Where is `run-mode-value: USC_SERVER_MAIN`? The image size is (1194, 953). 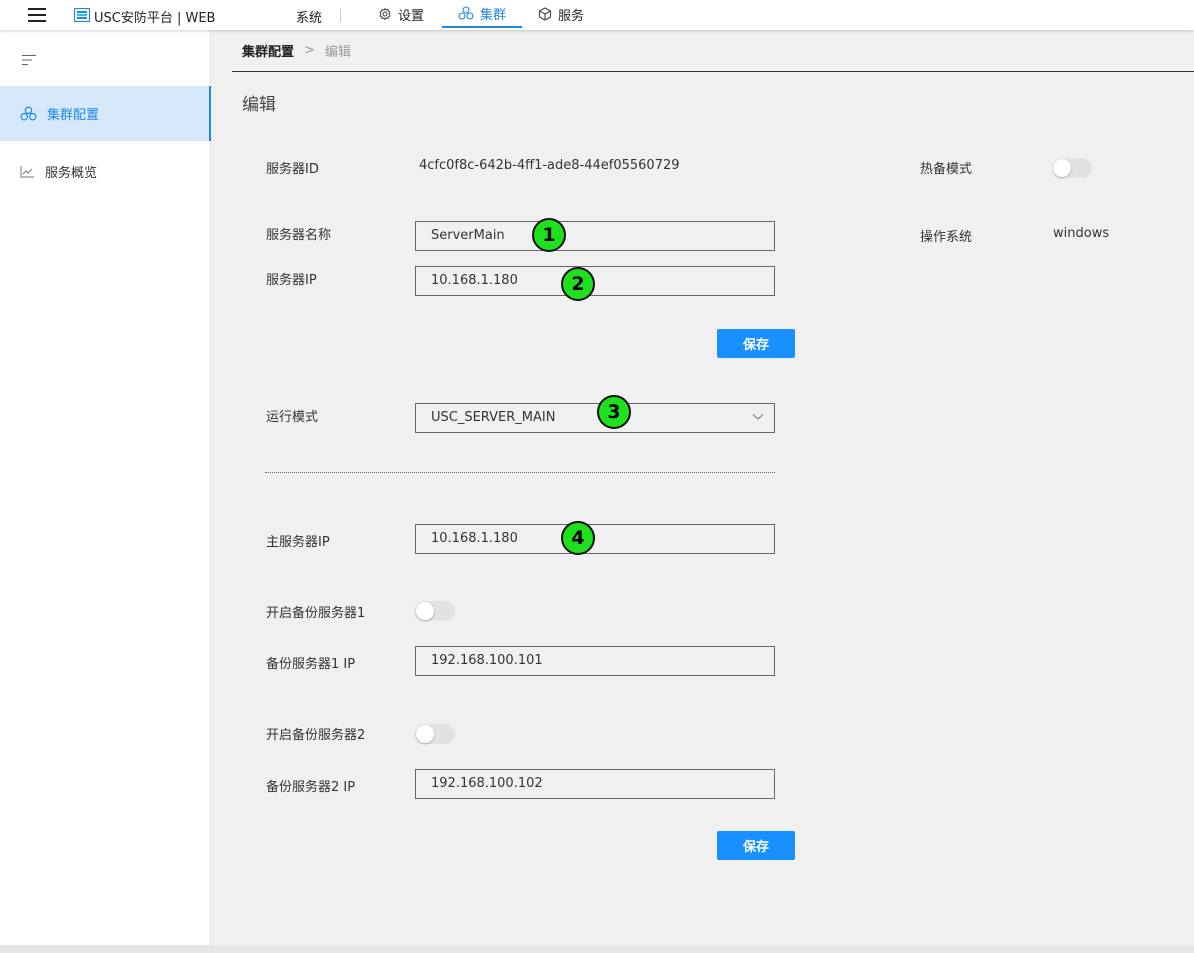
run-mode-value: USC_SERVER_MAIN is located at coordinates (493, 417).